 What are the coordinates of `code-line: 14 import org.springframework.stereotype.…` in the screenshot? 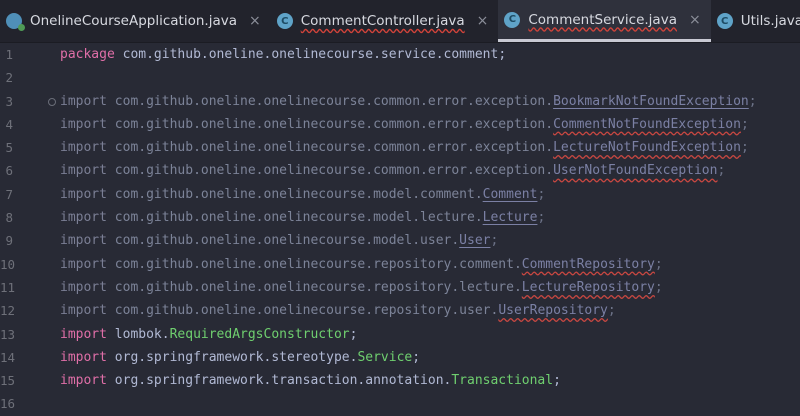 It's located at (400, 357).